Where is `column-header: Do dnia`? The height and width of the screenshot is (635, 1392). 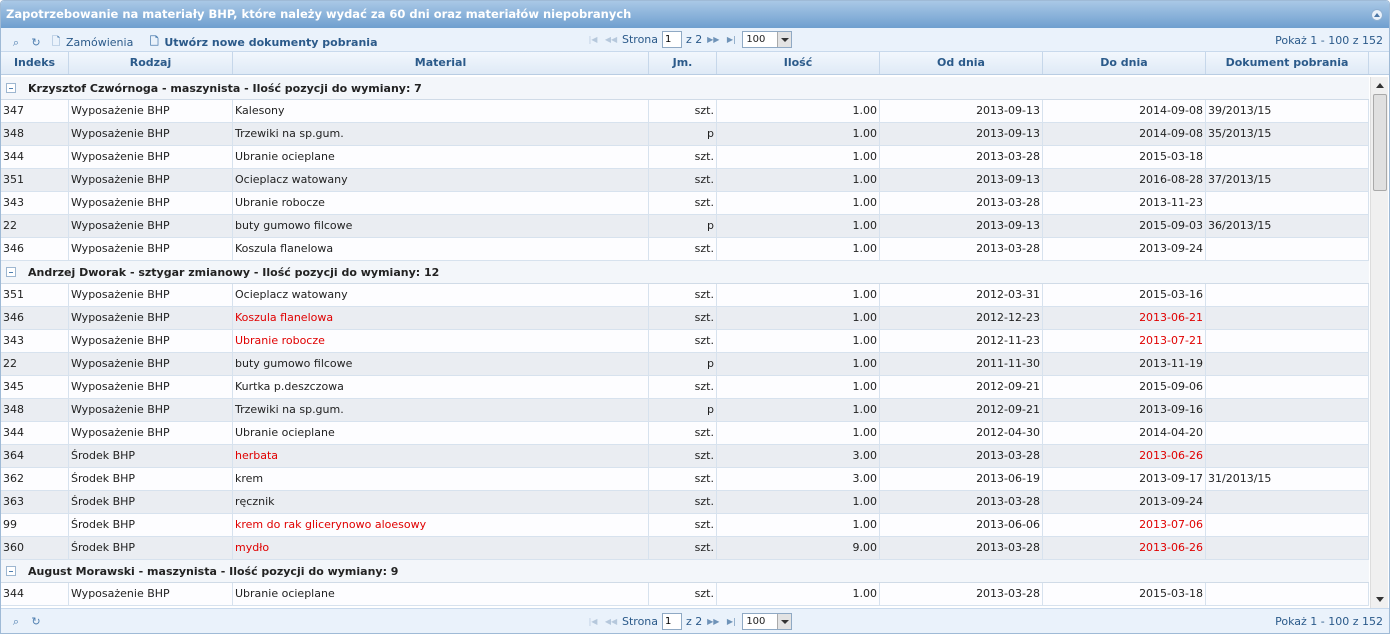
column-header: Do dnia is located at coordinates (1124, 63).